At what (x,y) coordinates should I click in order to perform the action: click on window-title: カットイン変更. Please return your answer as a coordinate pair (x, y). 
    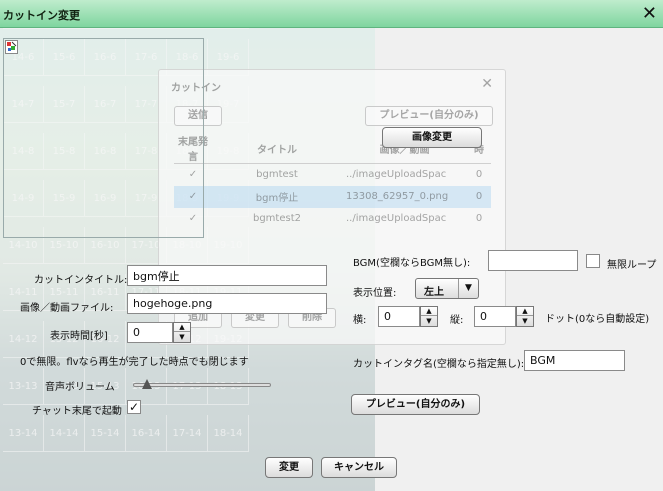
    Looking at the image, I should click on (41, 15).